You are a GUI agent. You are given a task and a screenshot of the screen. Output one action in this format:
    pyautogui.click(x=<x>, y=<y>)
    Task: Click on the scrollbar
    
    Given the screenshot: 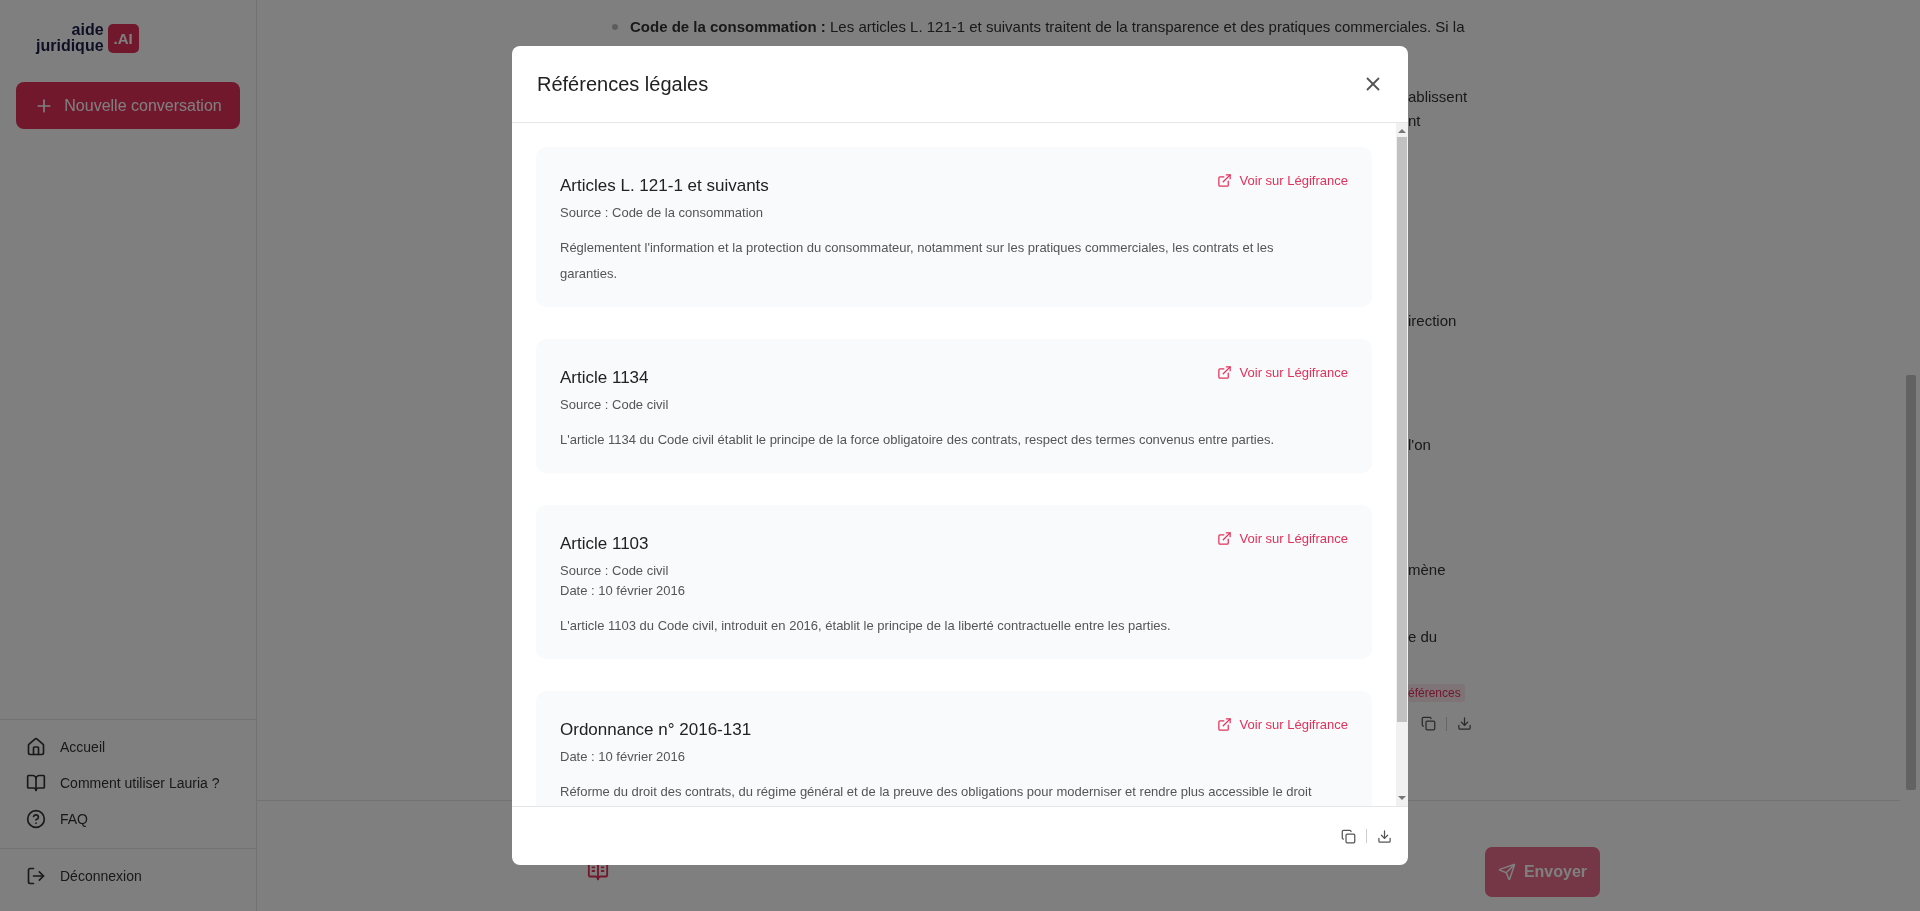 What is the action you would take?
    pyautogui.click(x=1402, y=464)
    